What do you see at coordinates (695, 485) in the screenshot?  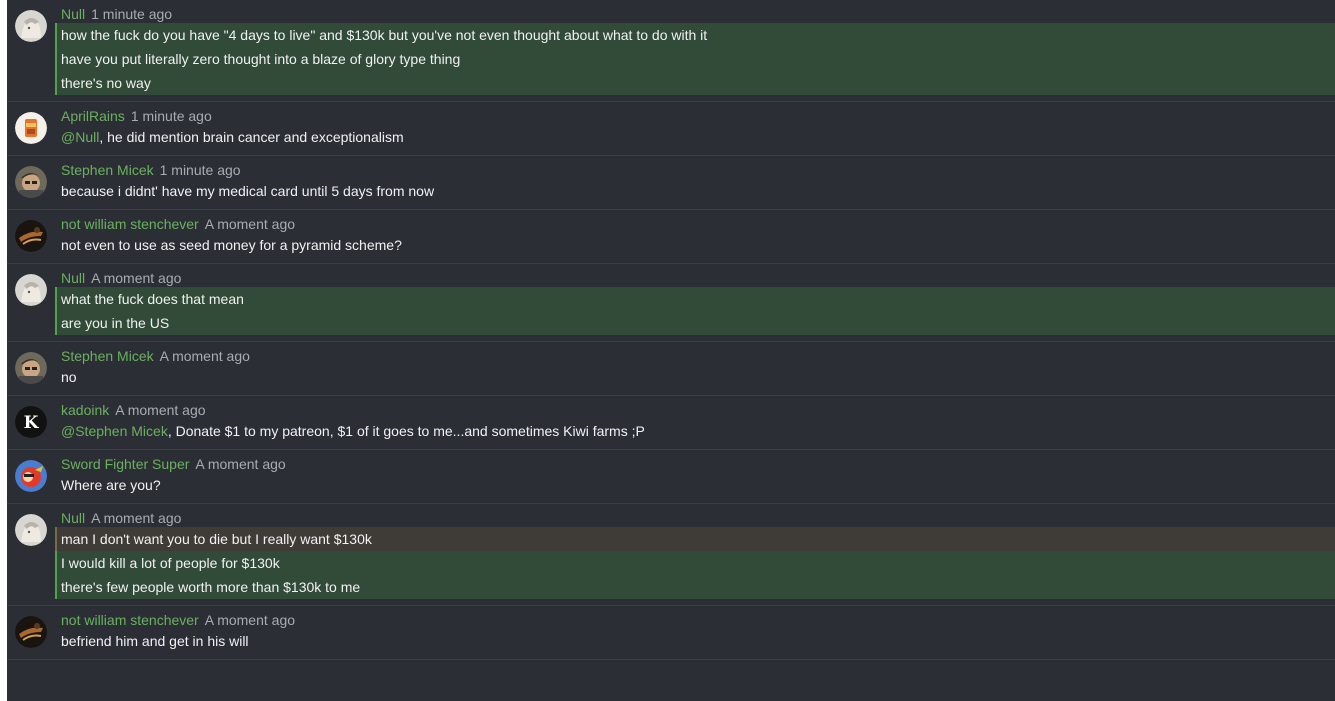 I see `message-line: Where are you?` at bounding box center [695, 485].